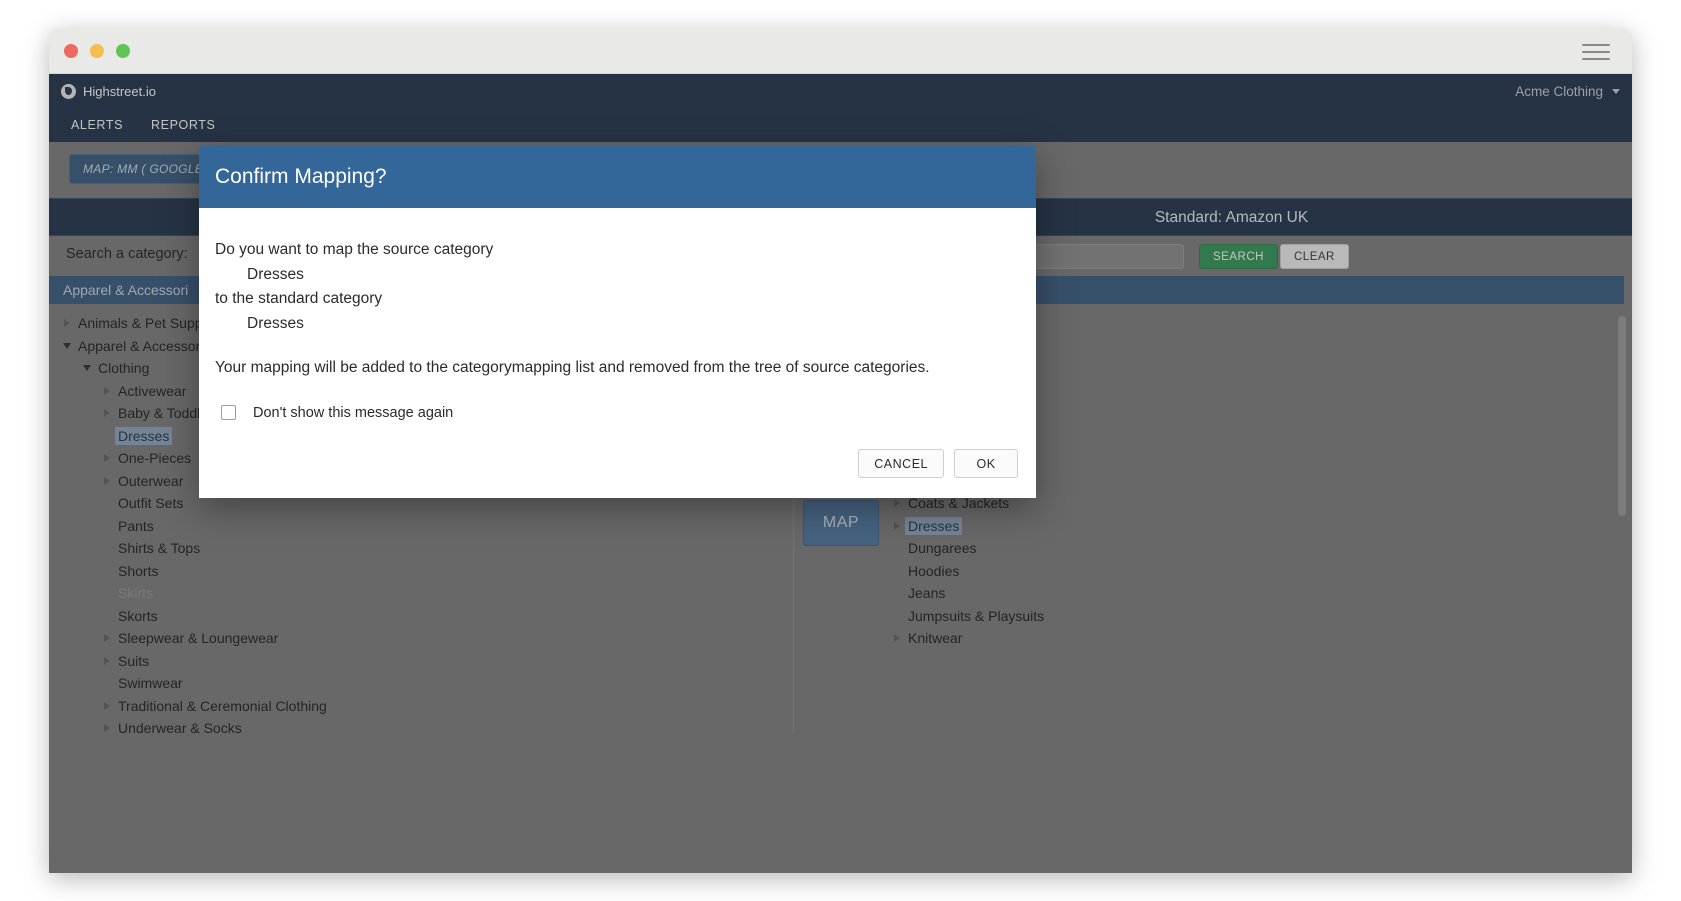 Image resolution: width=1681 pixels, height=901 pixels. I want to click on close-window-button, so click(71, 51).